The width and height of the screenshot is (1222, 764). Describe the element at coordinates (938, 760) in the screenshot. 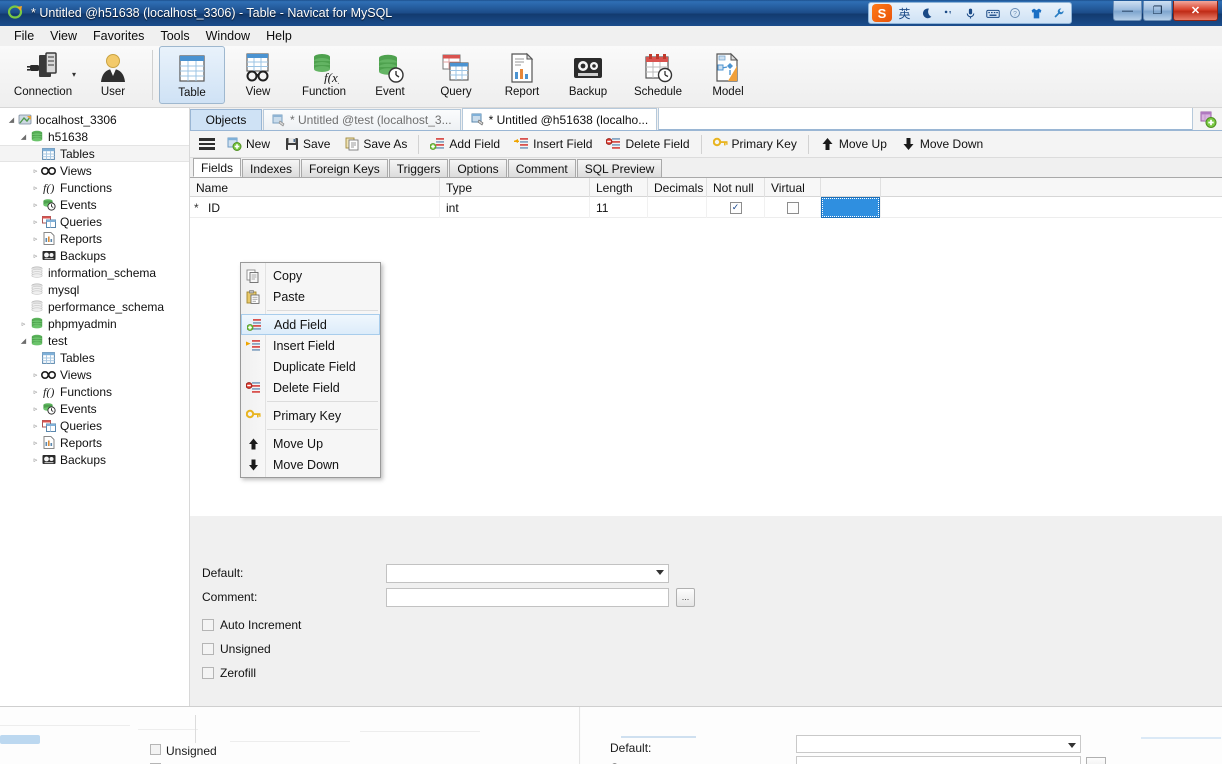

I see `ghost-comment-input` at that location.